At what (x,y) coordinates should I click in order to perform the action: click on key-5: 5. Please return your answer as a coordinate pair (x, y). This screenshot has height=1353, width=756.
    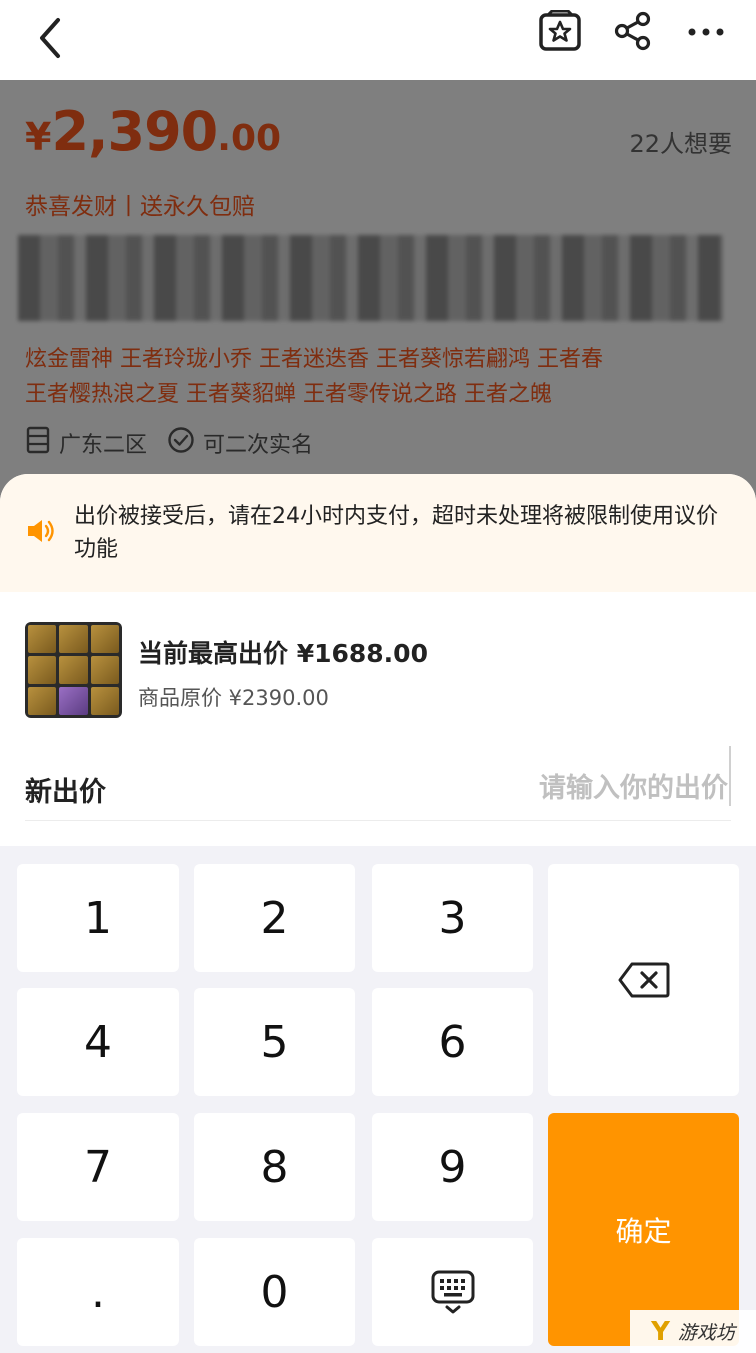
    Looking at the image, I should click on (274, 1042).